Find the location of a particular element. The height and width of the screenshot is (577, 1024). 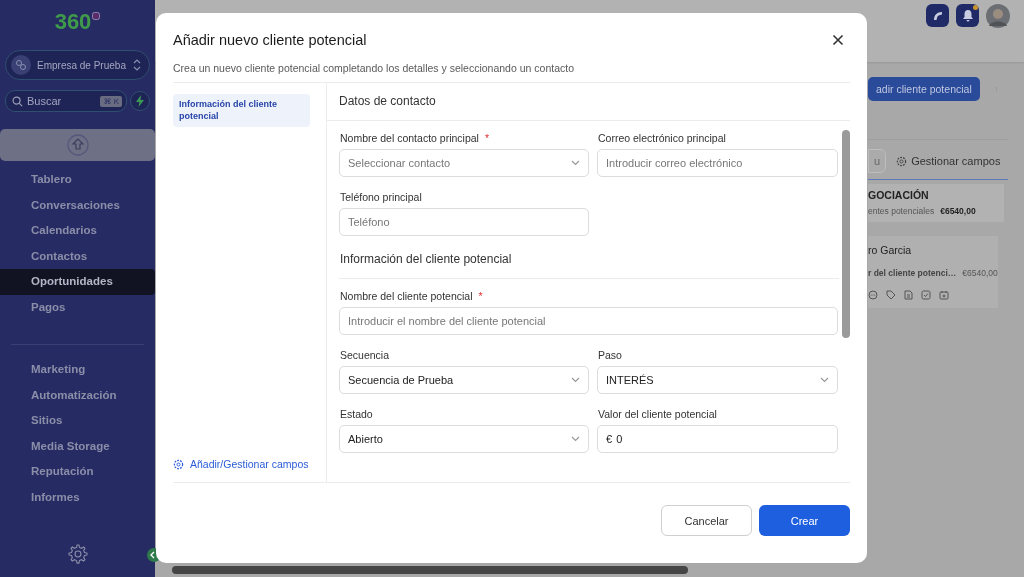

field-label: Nombre del cliente potencial is located at coordinates (406, 296).